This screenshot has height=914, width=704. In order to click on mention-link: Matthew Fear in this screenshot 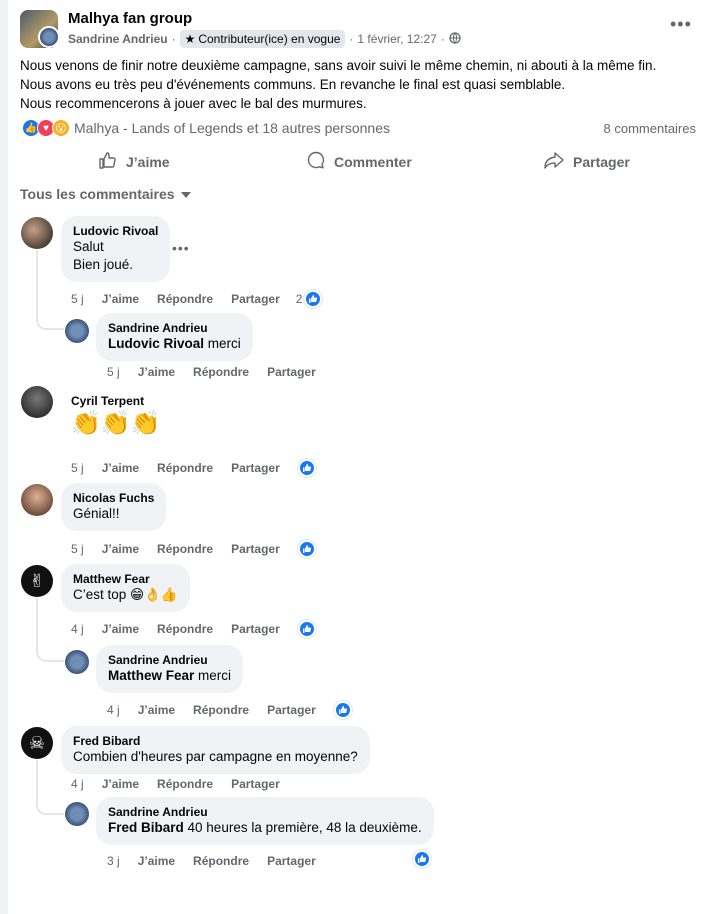, I will do `click(151, 675)`.